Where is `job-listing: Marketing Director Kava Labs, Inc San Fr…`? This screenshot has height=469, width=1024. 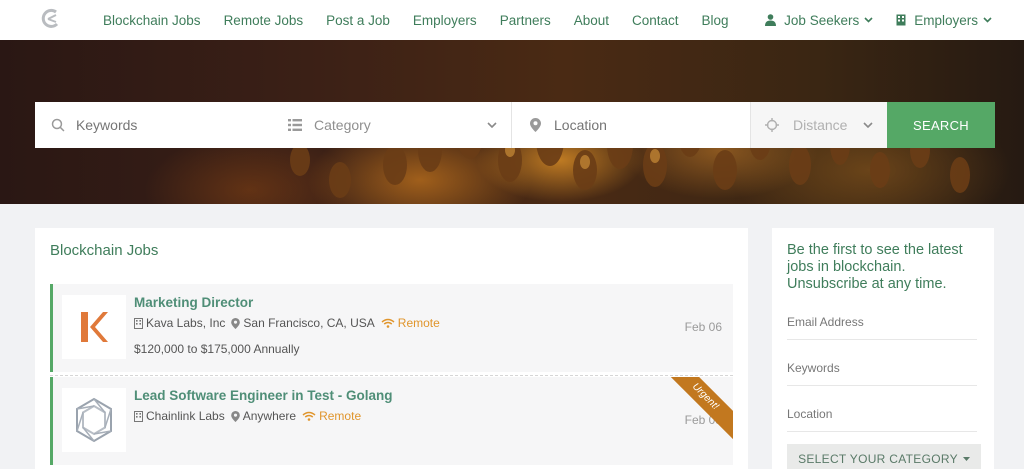 job-listing: Marketing Director Kava Labs, Inc San Fr… is located at coordinates (391, 328).